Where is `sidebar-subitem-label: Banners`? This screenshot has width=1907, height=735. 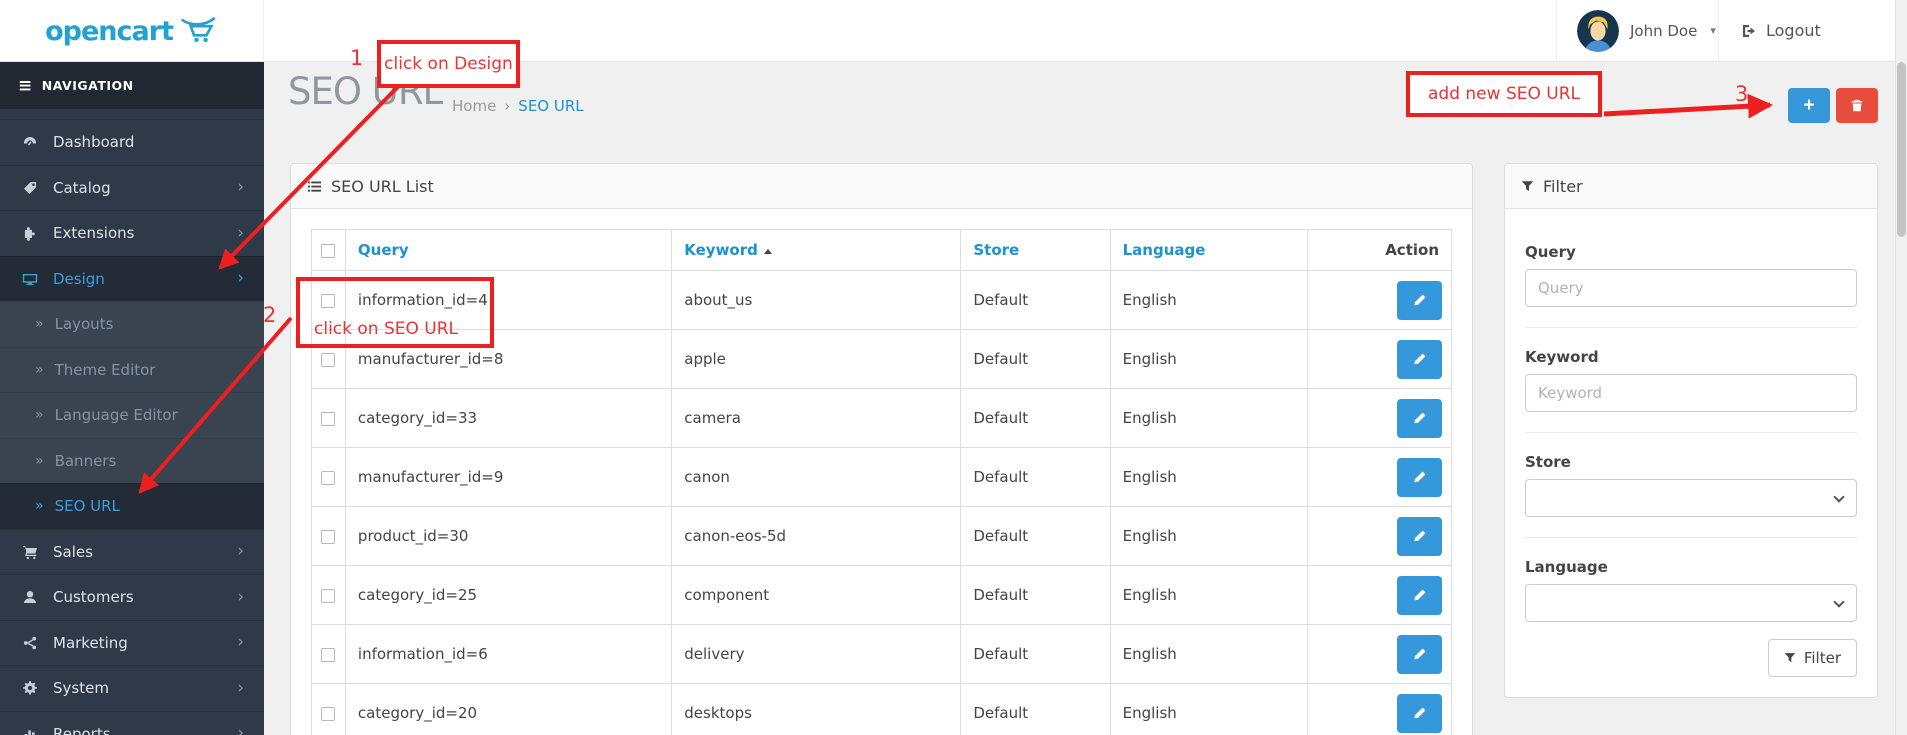 sidebar-subitem-label: Banners is located at coordinates (85, 460).